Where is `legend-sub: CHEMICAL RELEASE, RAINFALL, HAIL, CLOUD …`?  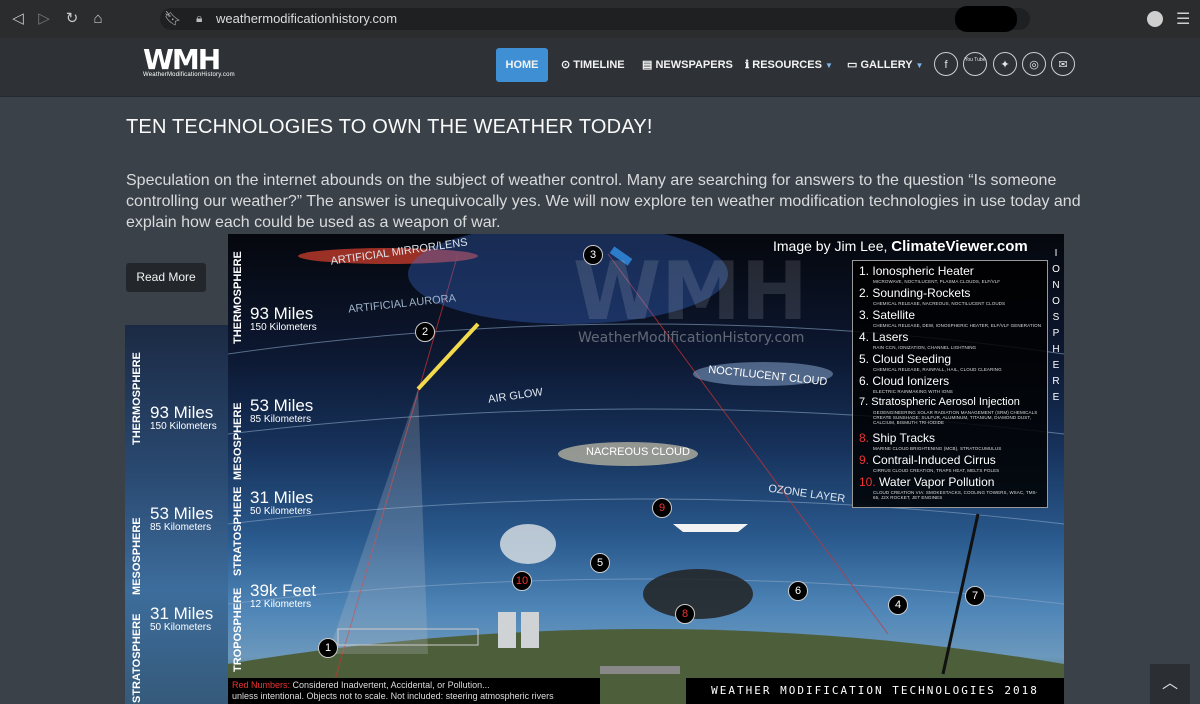
legend-sub: CHEMICAL RELEASE, RAINFALL, HAIL, CLOUD … is located at coordinates (937, 369).